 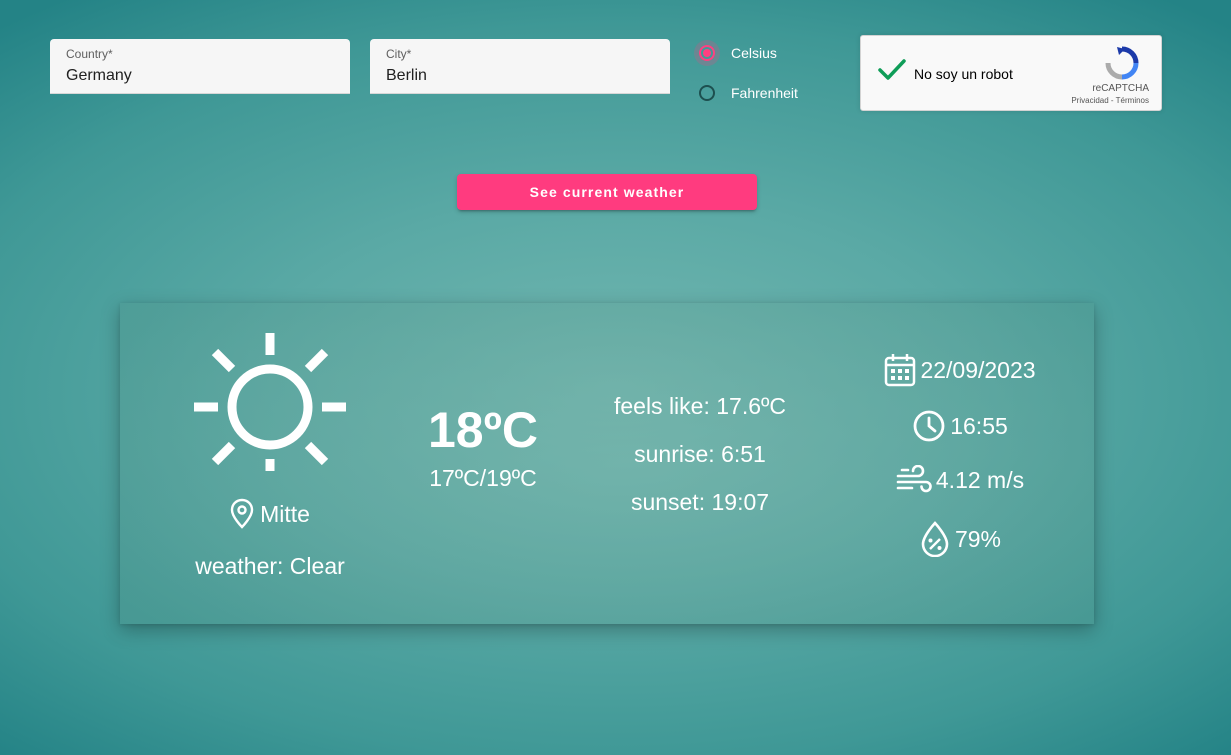 What do you see at coordinates (935, 539) in the screenshot?
I see `humidity-icon` at bounding box center [935, 539].